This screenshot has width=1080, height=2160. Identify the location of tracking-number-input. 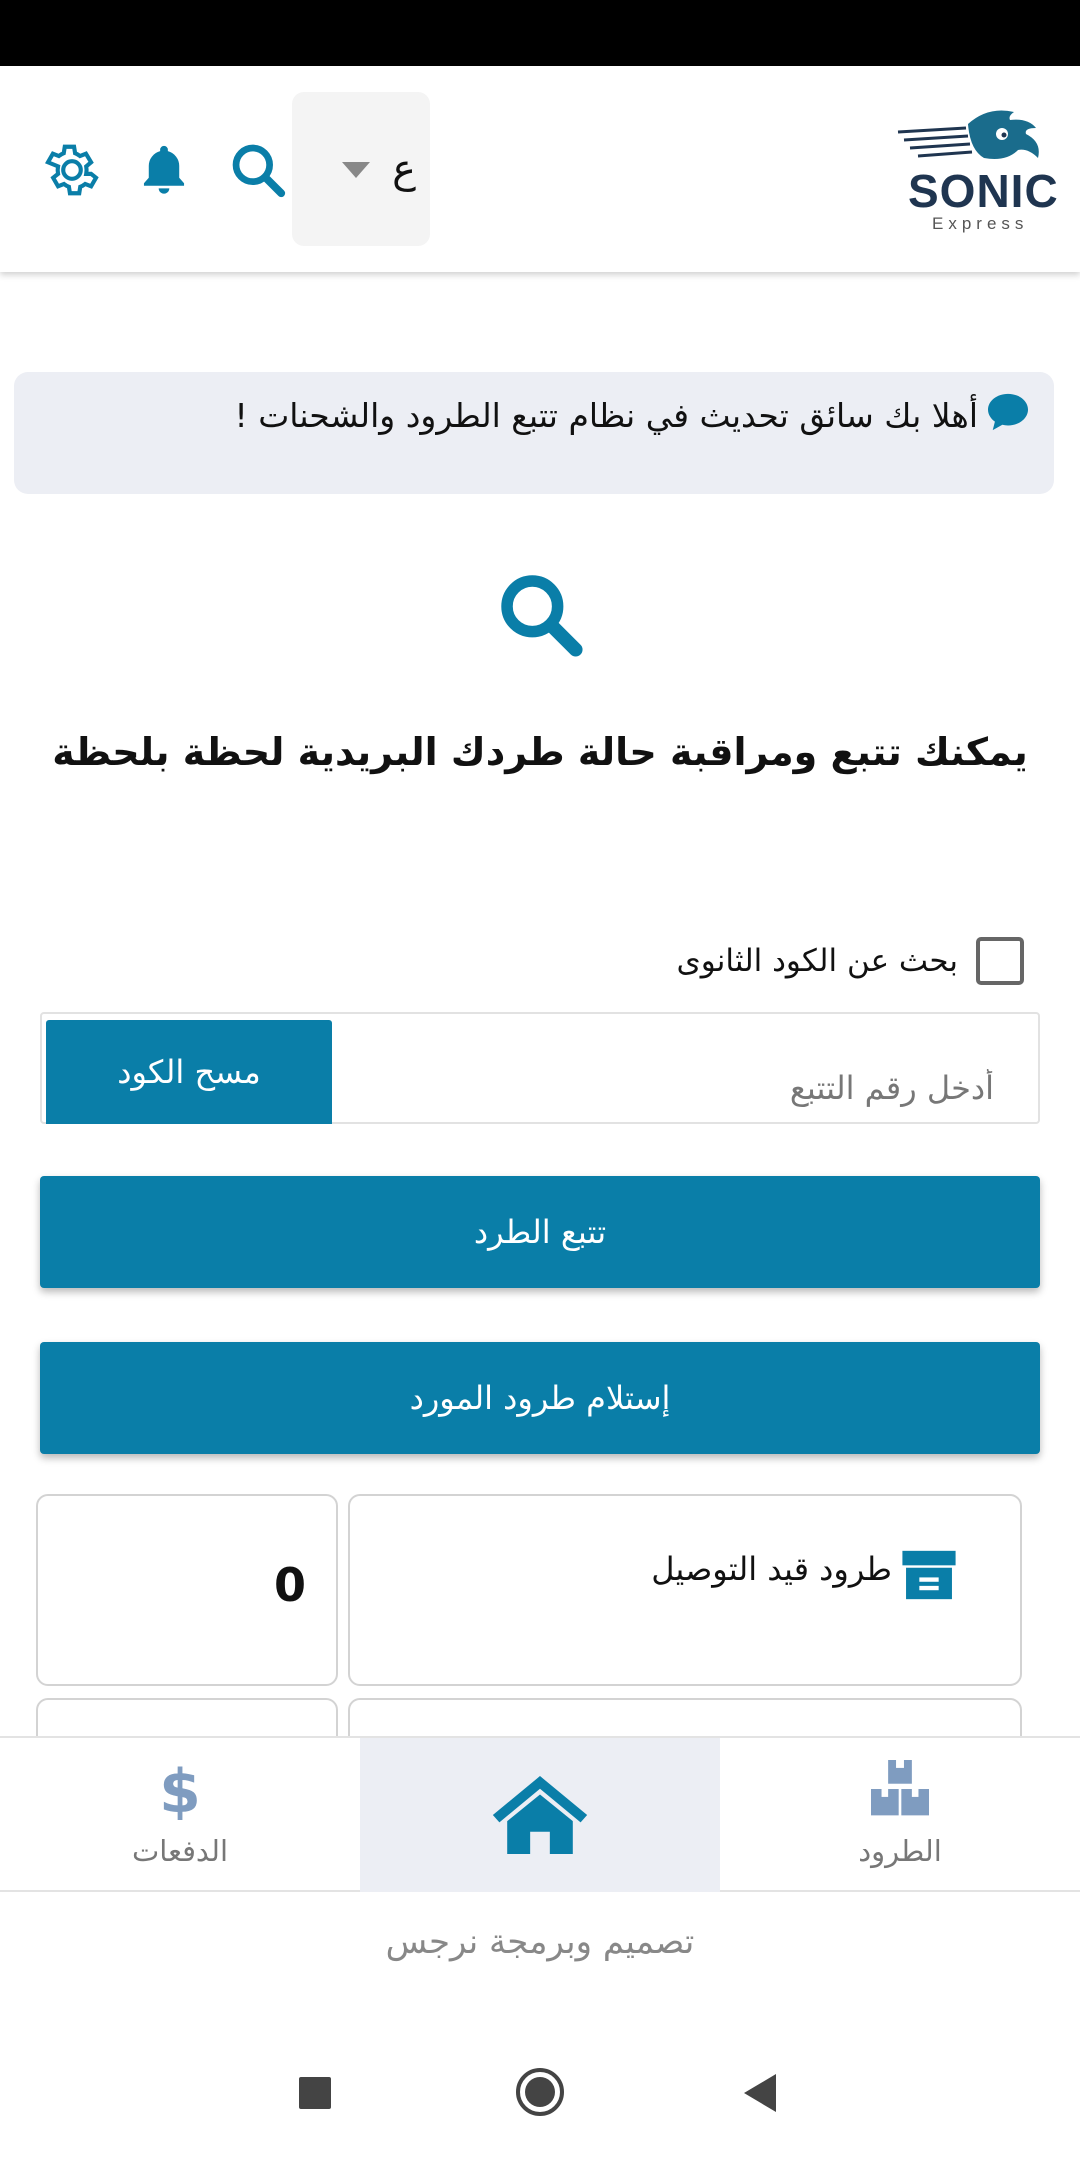
(685, 1068).